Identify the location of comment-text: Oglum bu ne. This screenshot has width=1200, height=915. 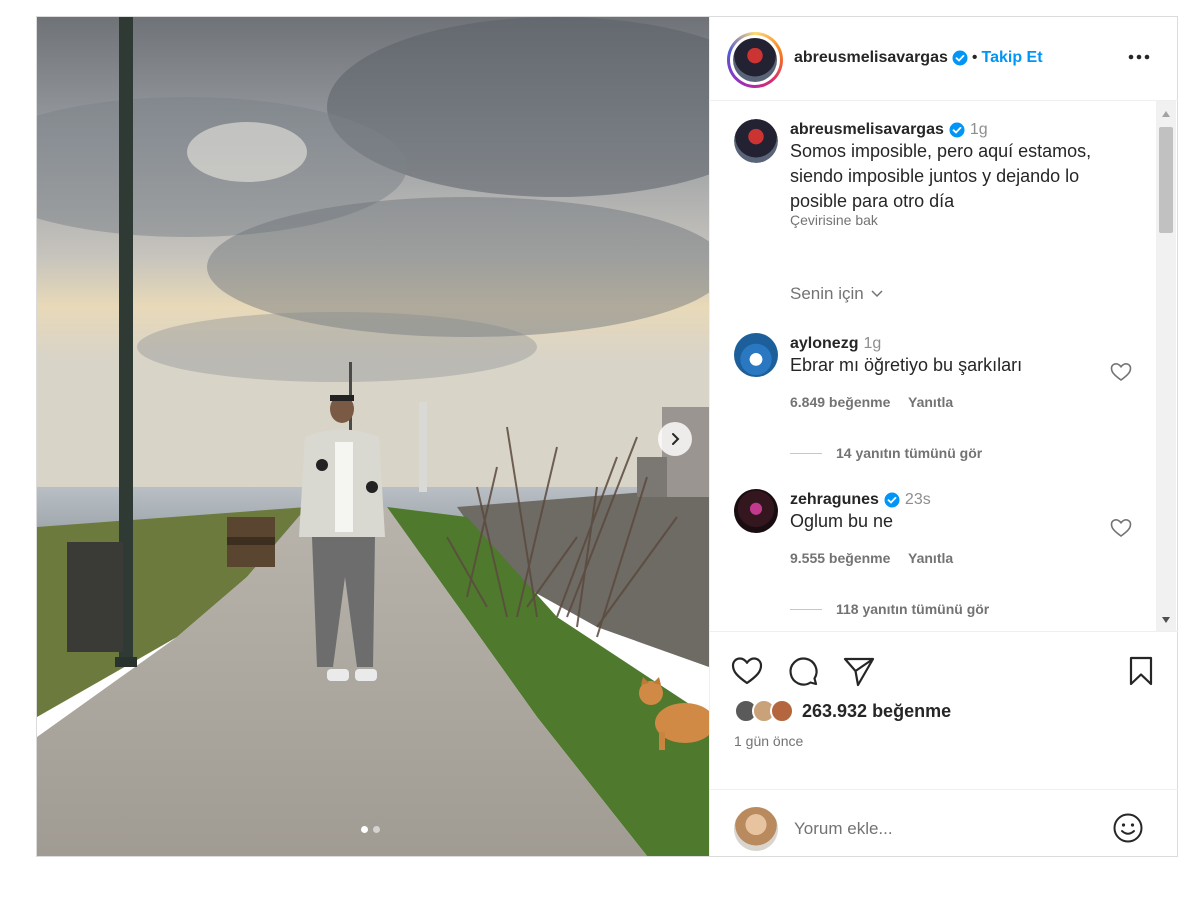
(842, 521).